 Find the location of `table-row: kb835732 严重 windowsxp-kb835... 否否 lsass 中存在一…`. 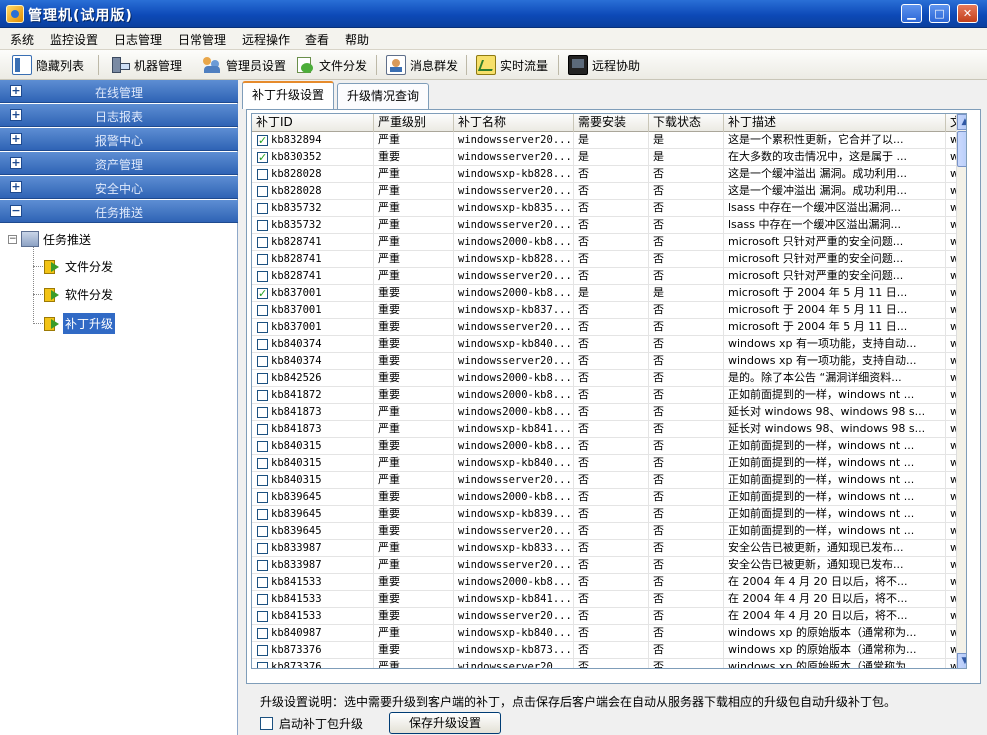

table-row: kb835732 严重 windowsxp-kb835... 否否 lsass 中存在一… is located at coordinates (609, 208).